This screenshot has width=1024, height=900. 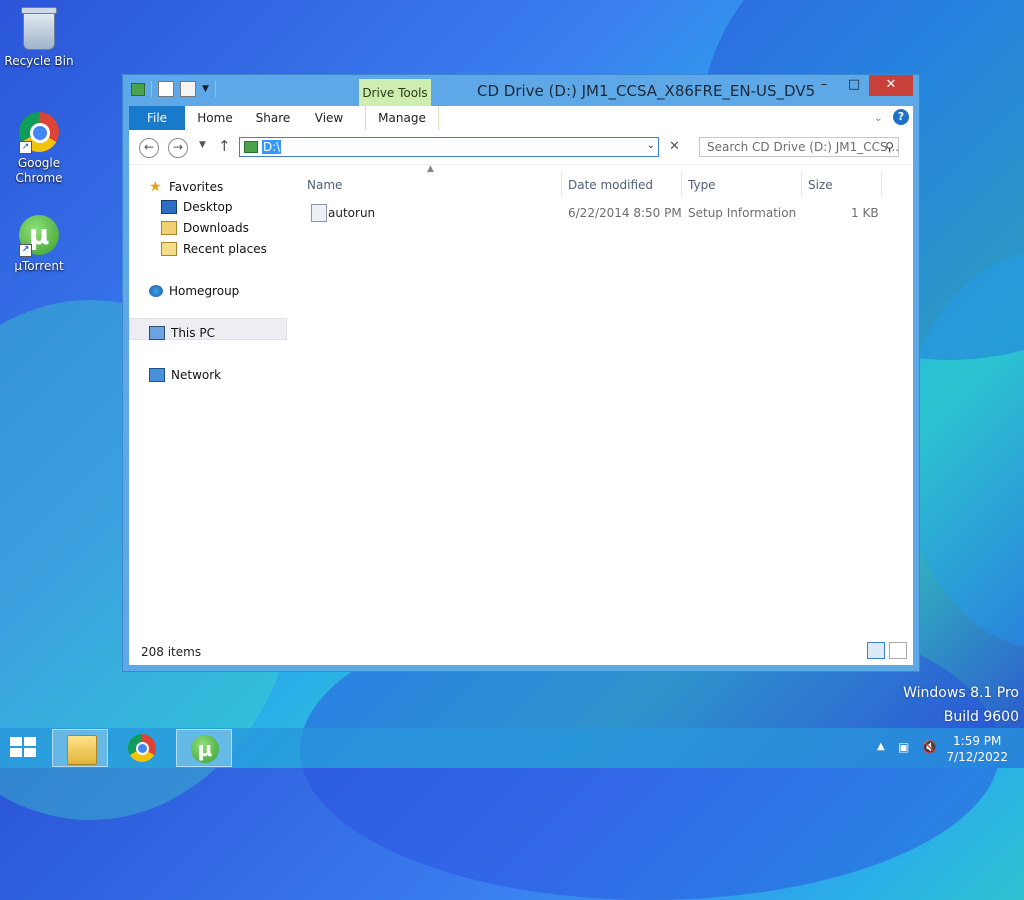 What do you see at coordinates (208, 207) in the screenshot?
I see `nav-label: Desktop` at bounding box center [208, 207].